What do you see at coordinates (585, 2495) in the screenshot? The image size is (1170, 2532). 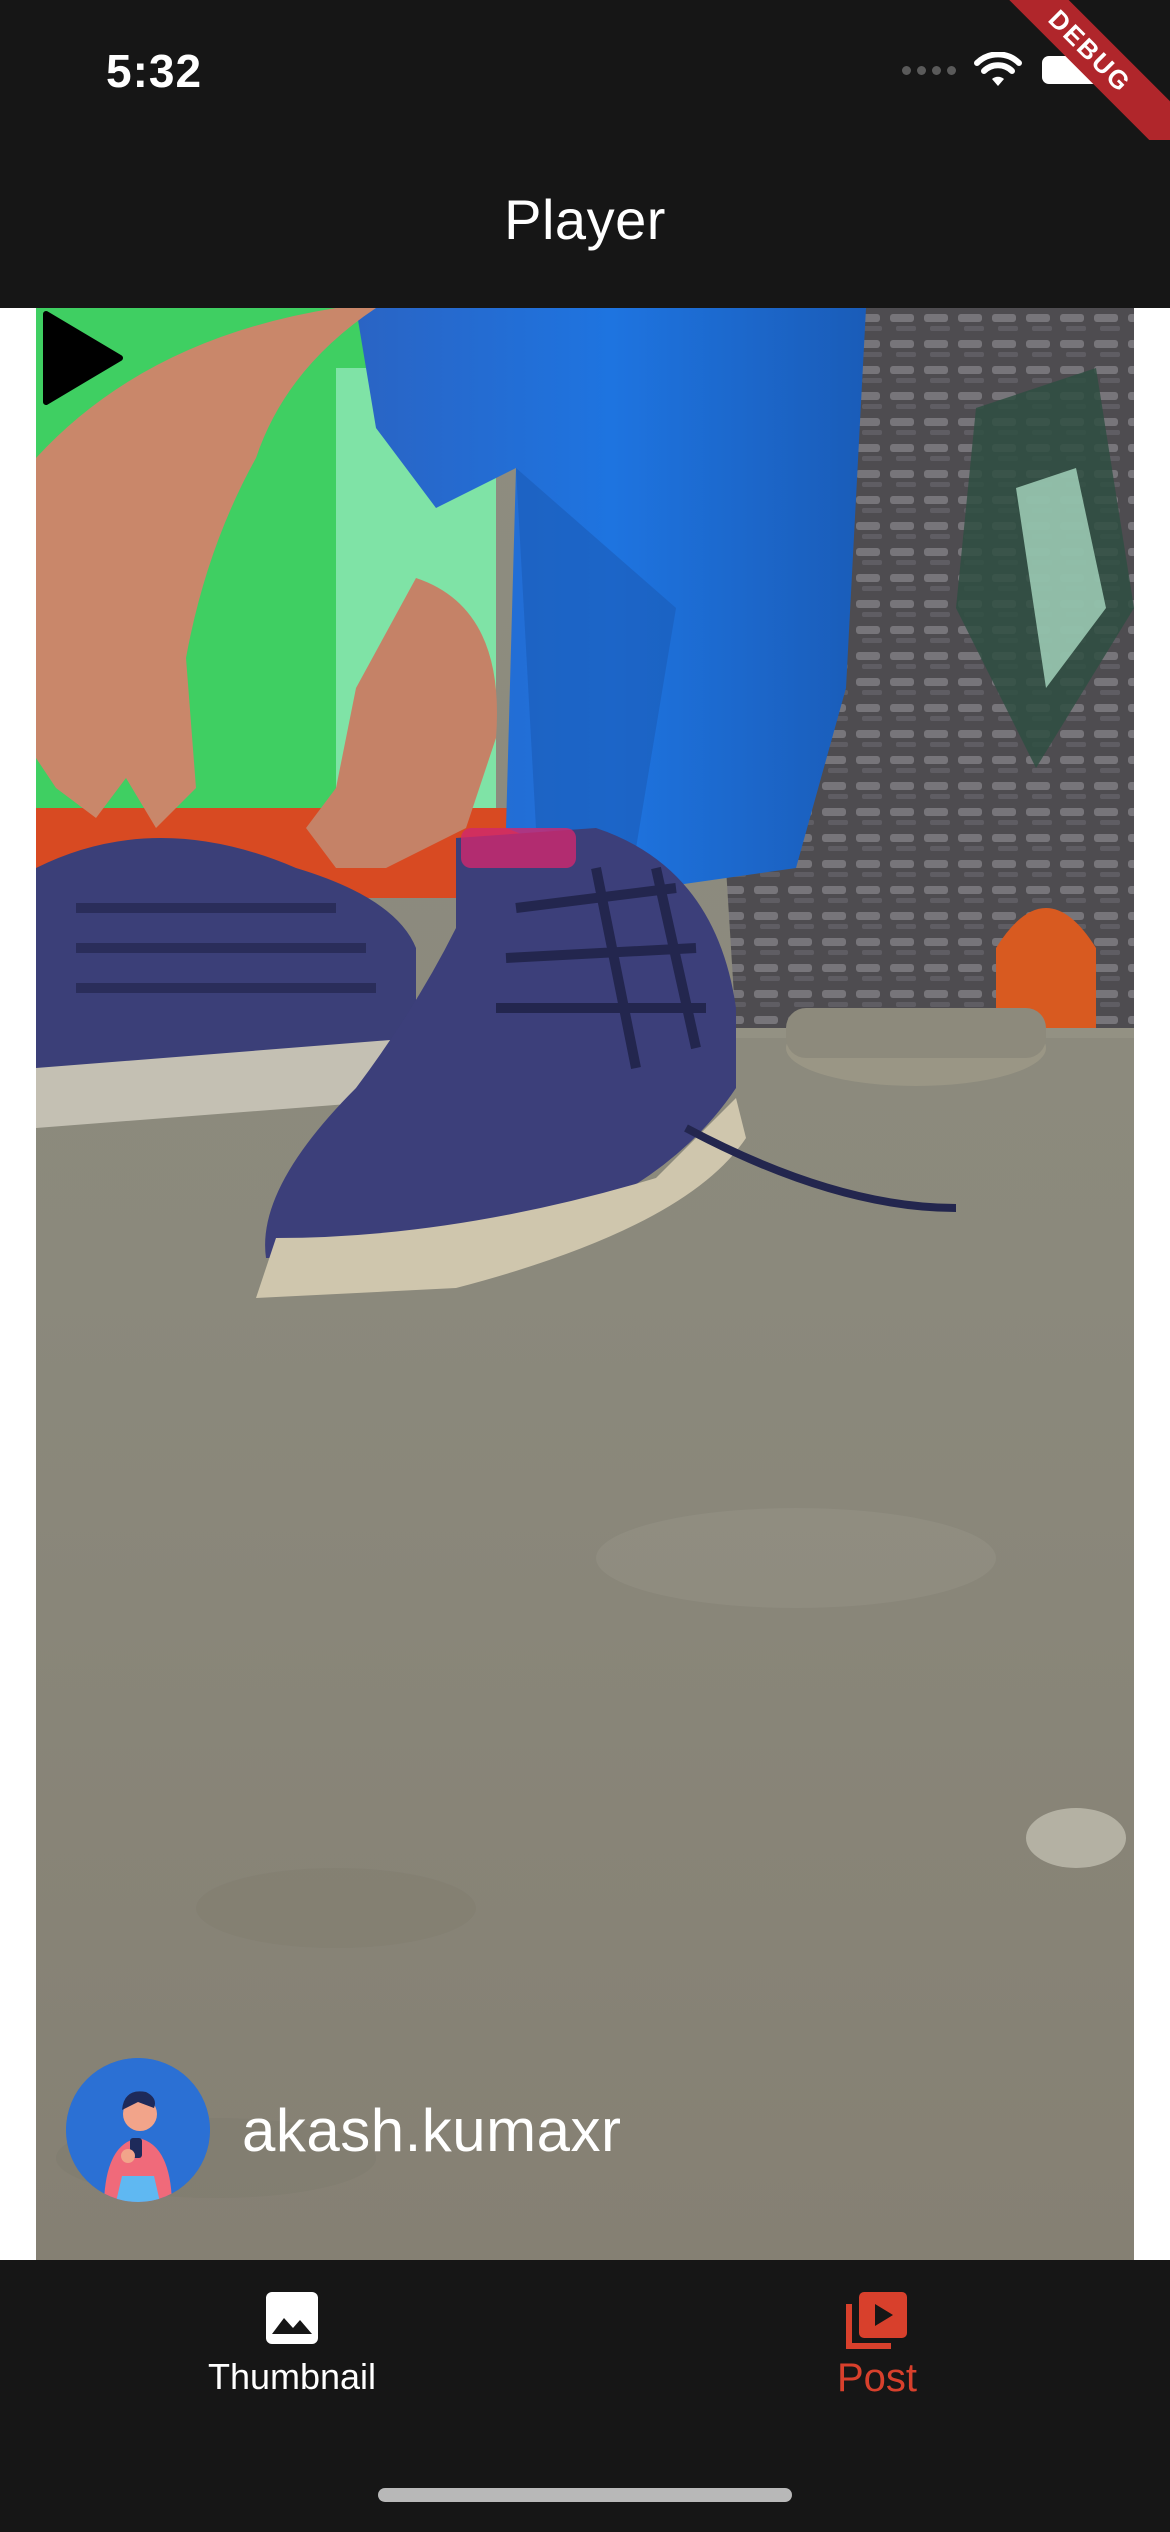 I see `home-indicator` at bounding box center [585, 2495].